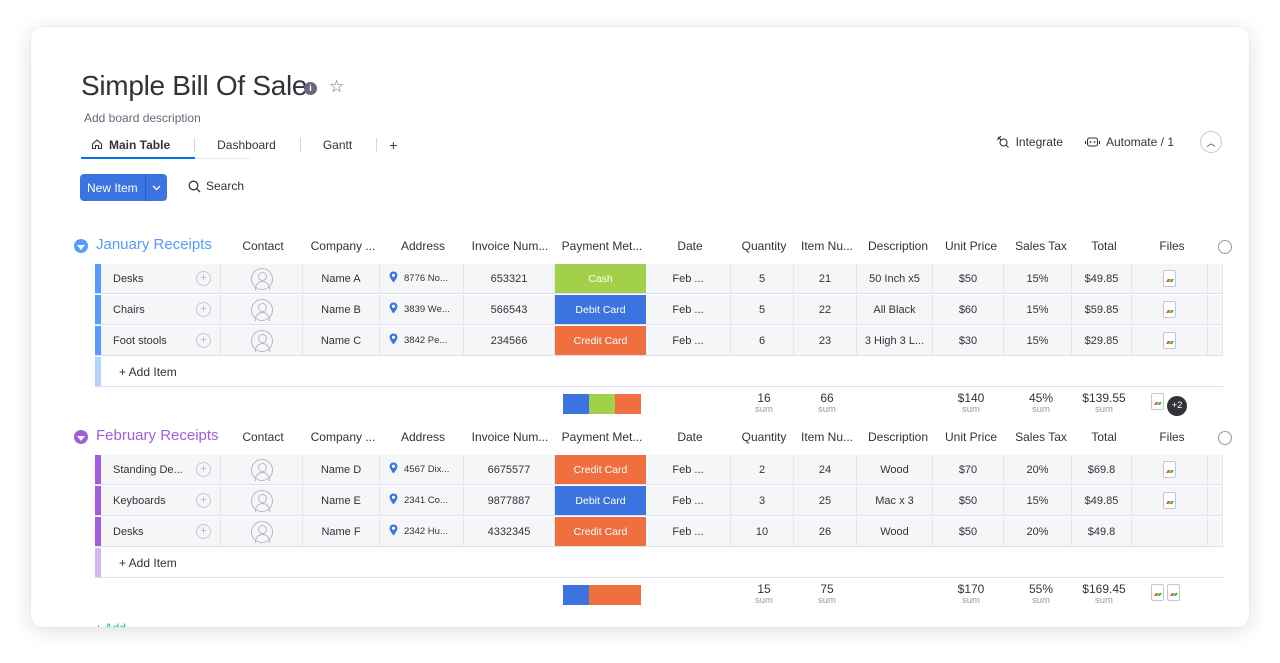 This screenshot has width=1280, height=663. Describe the element at coordinates (336, 87) in the screenshot. I see `star-icon: ☆` at that location.